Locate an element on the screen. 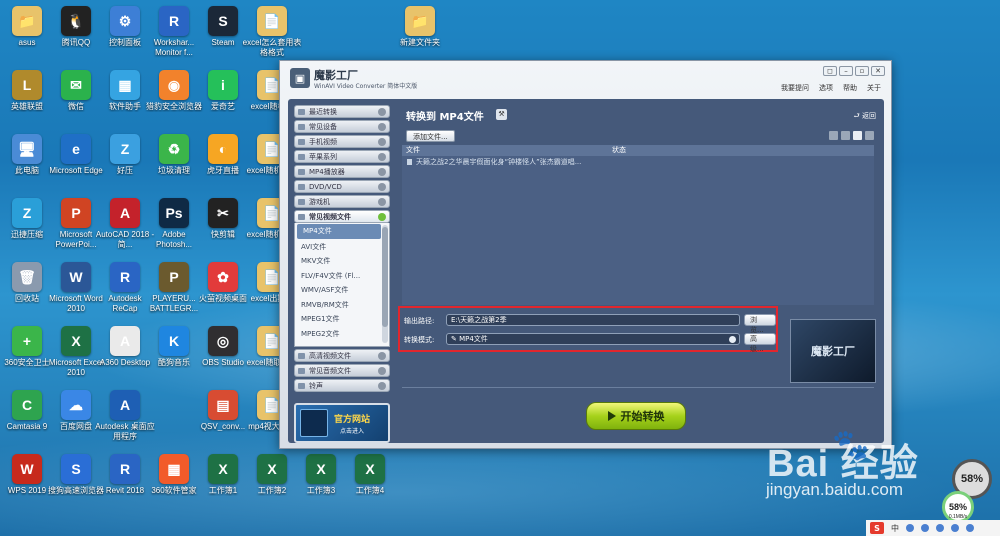 Image resolution: width=1000 pixels, height=536 pixels. view-small-icon is located at coordinates (857, 135).